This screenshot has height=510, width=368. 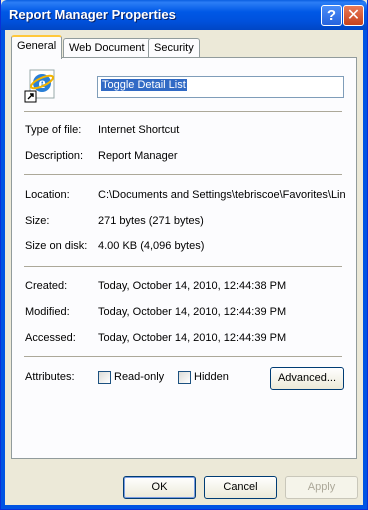 I want to click on type-of-file-value: Internet Shortcut, so click(x=139, y=130).